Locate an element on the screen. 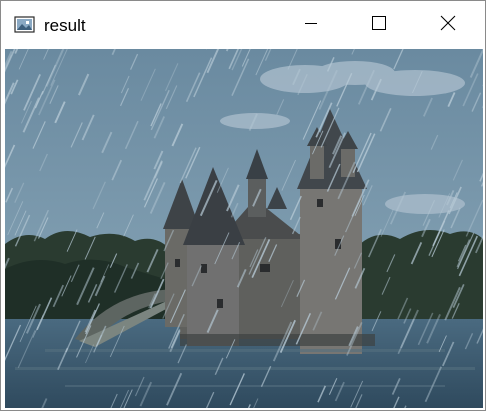 This screenshot has width=486, height=411. maximize-icon is located at coordinates (379, 25).